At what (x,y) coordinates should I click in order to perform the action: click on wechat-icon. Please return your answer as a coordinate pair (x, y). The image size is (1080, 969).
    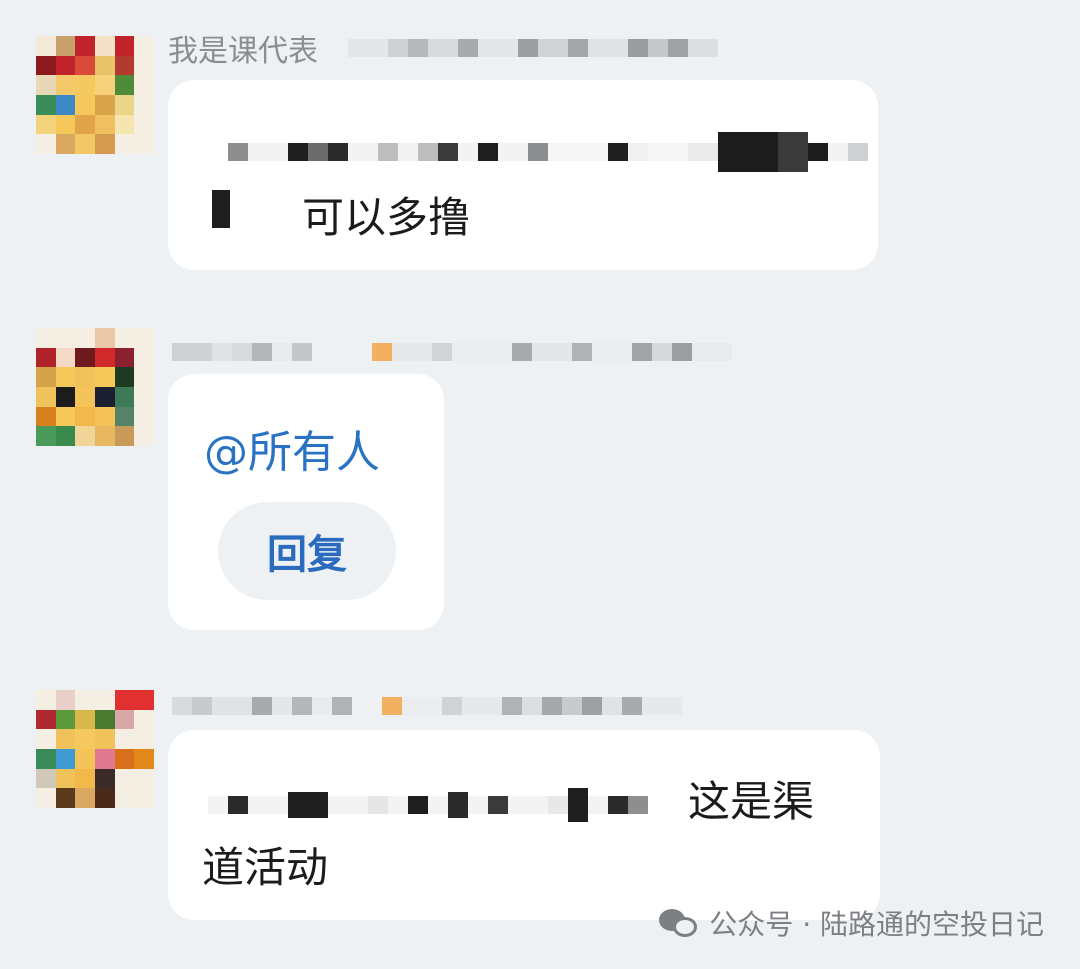
    Looking at the image, I should click on (679, 923).